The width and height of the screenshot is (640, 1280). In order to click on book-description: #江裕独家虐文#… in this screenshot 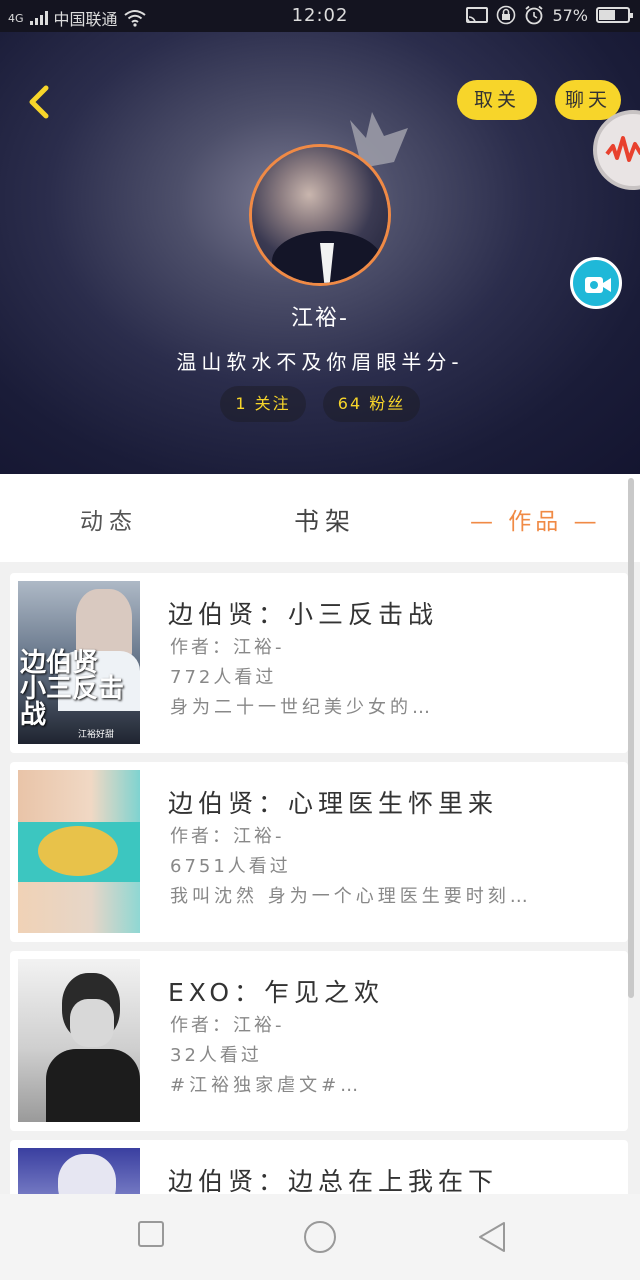, I will do `click(266, 1085)`.